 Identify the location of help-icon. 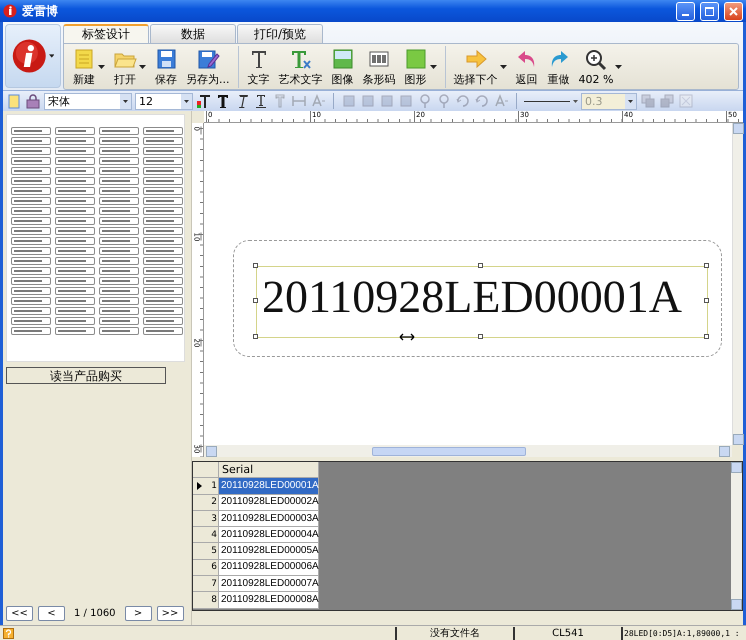
(8, 633).